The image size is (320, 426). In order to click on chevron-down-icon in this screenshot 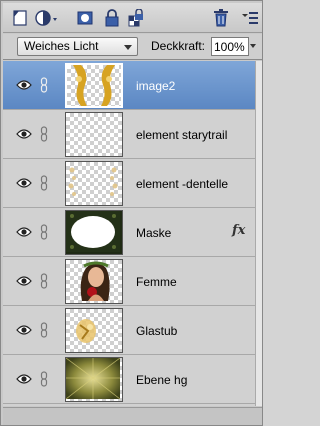, I will do `click(128, 47)`.